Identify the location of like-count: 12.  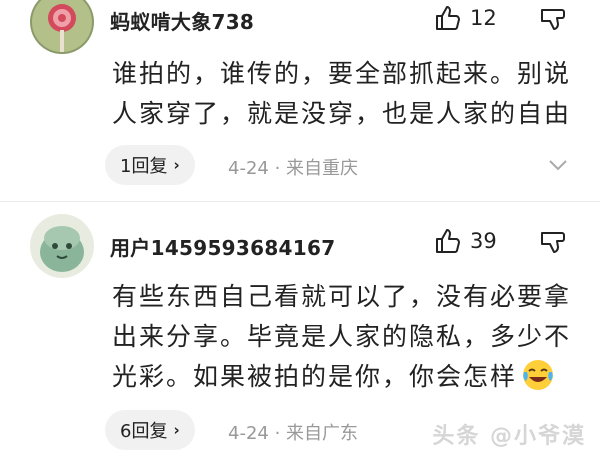
(483, 18).